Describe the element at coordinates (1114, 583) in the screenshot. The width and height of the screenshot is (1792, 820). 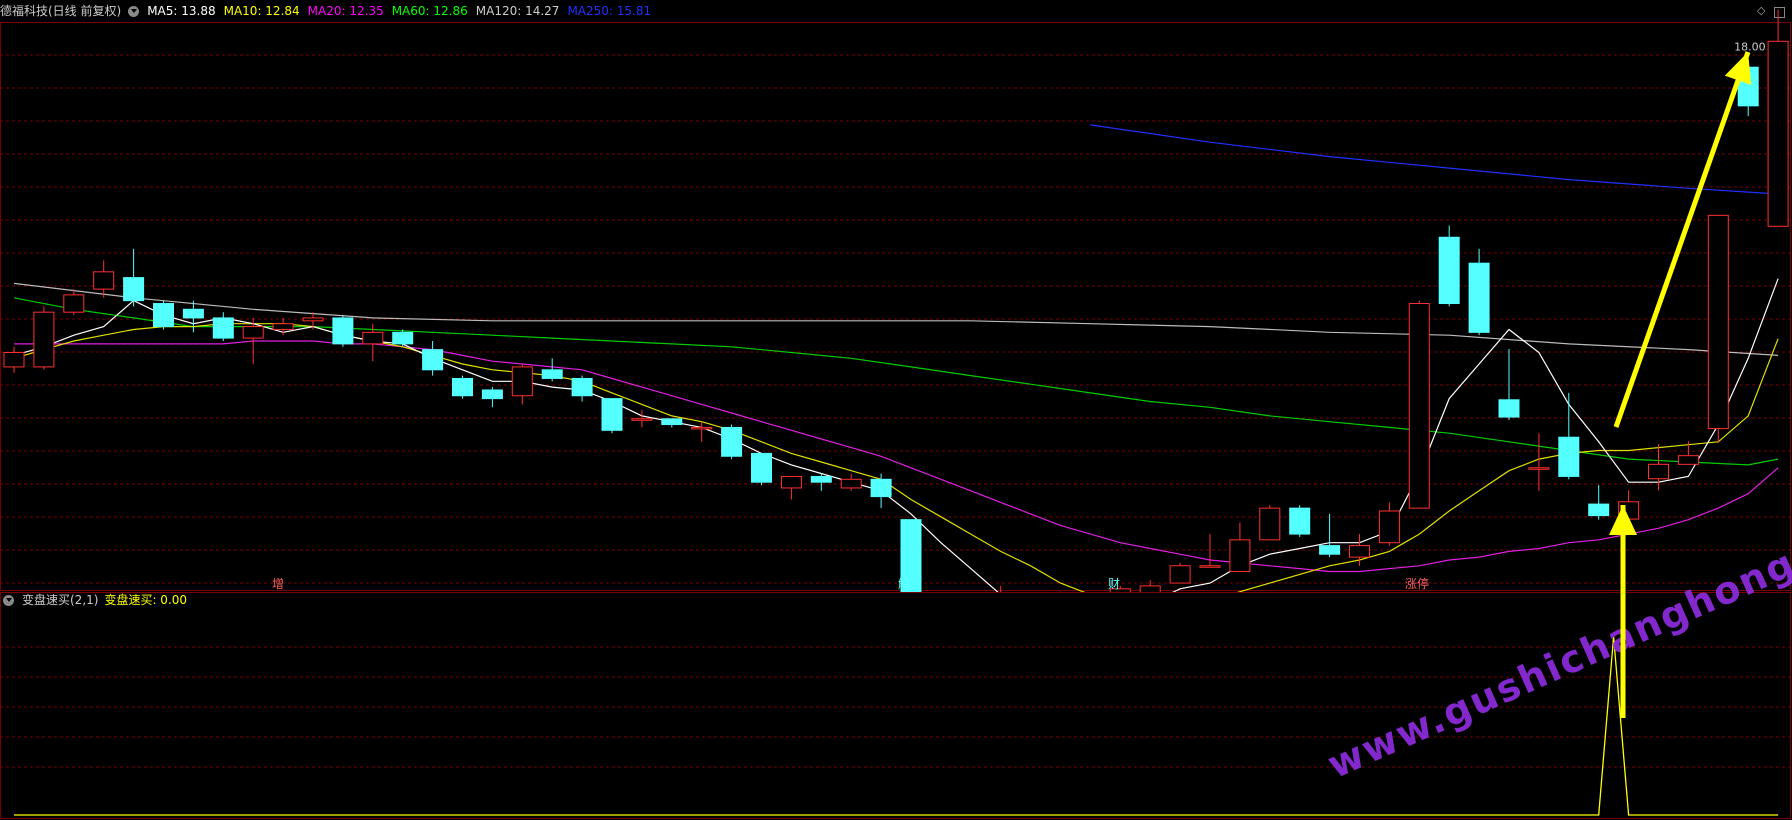
I see `event-marker-2: 财` at that location.